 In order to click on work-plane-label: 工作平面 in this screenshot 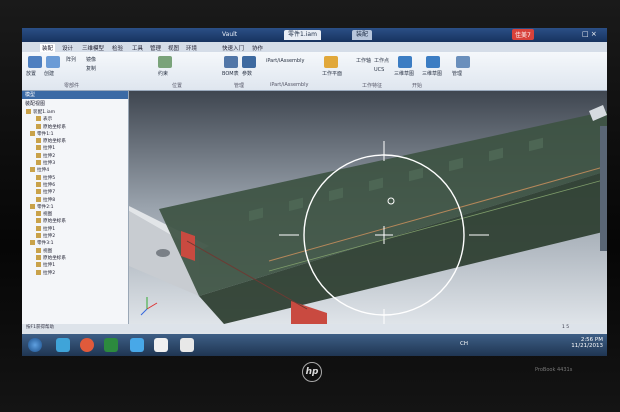, I will do `click(332, 74)`.